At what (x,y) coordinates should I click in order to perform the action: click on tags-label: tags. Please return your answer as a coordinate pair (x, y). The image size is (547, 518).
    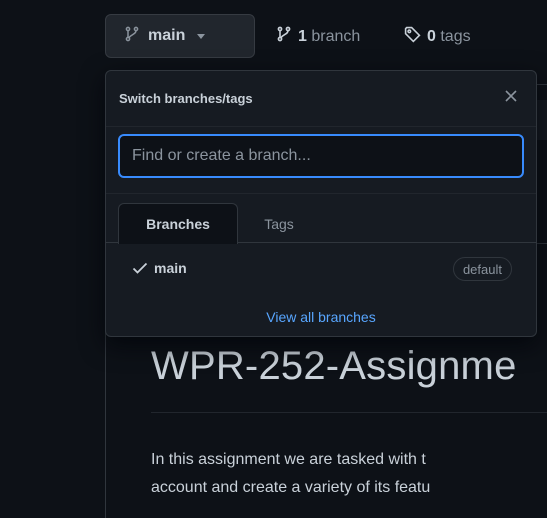
    Looking at the image, I should click on (455, 36).